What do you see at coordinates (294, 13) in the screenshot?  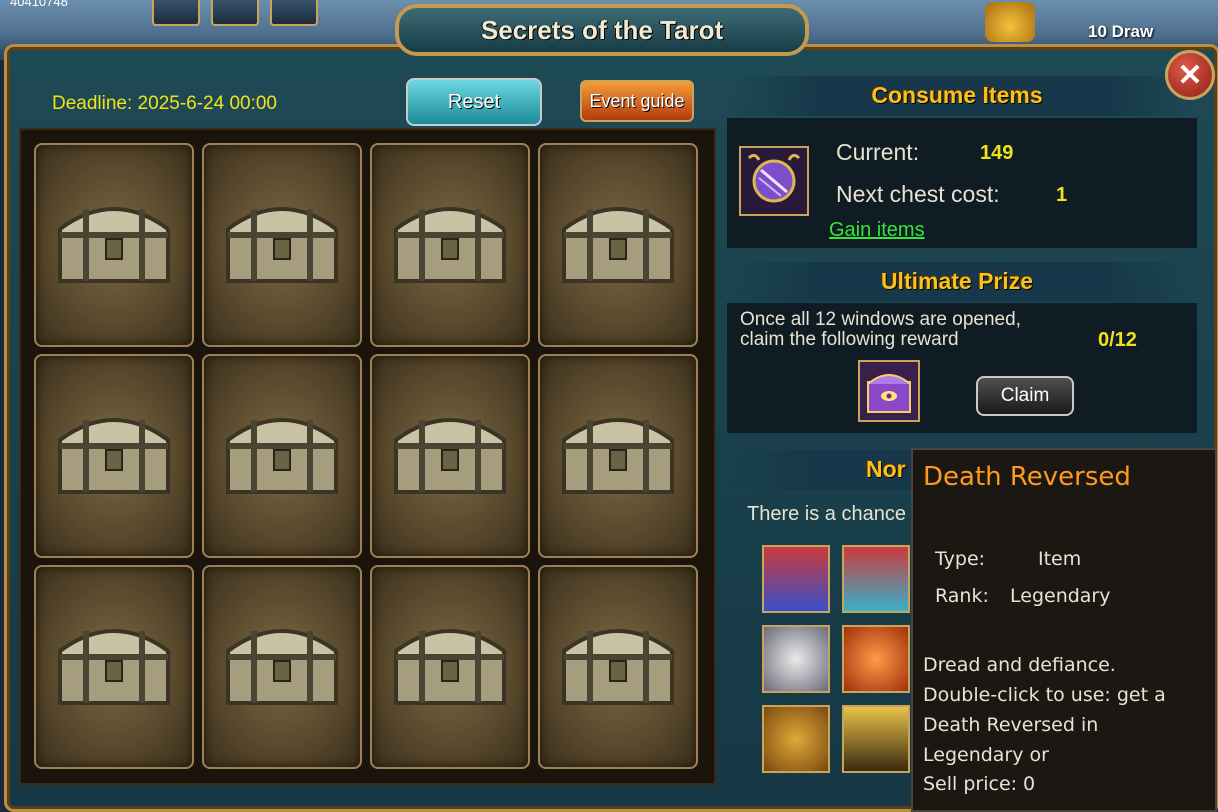 I see `hud-book-button` at bounding box center [294, 13].